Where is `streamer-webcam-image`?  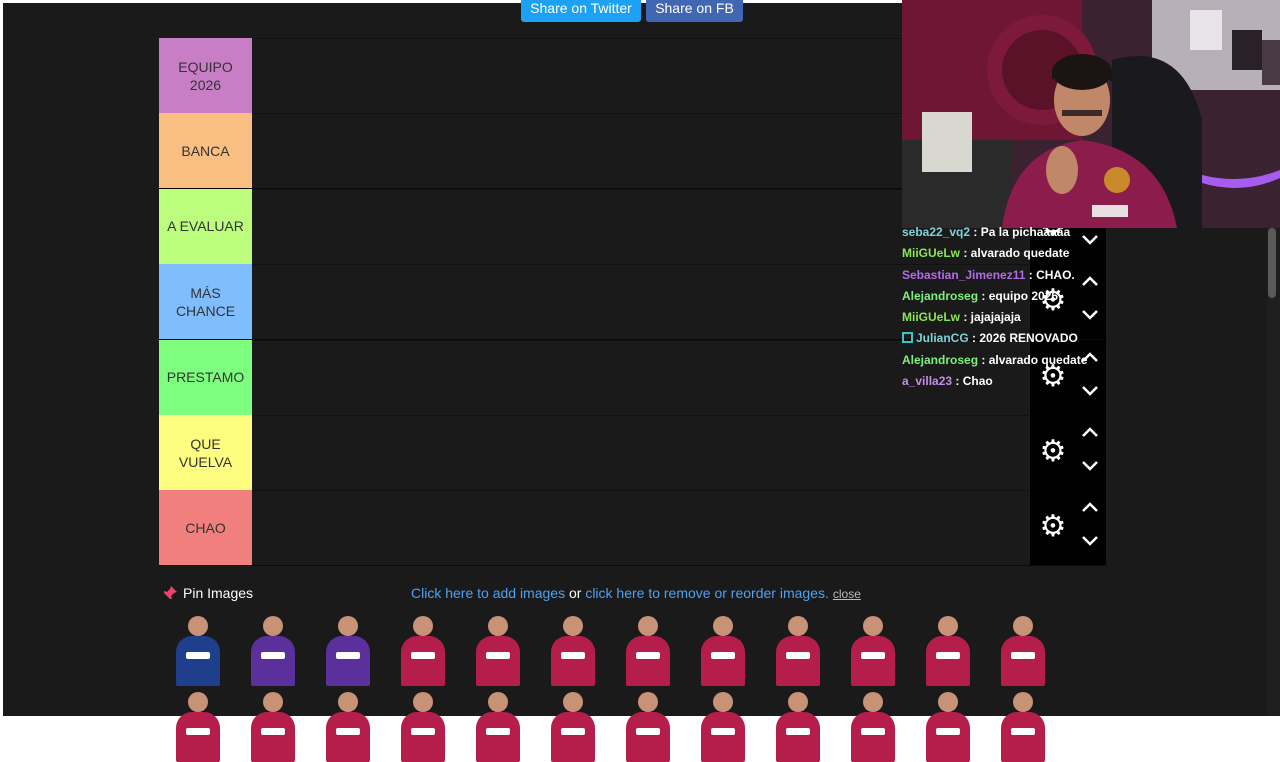 streamer-webcam-image is located at coordinates (1091, 114).